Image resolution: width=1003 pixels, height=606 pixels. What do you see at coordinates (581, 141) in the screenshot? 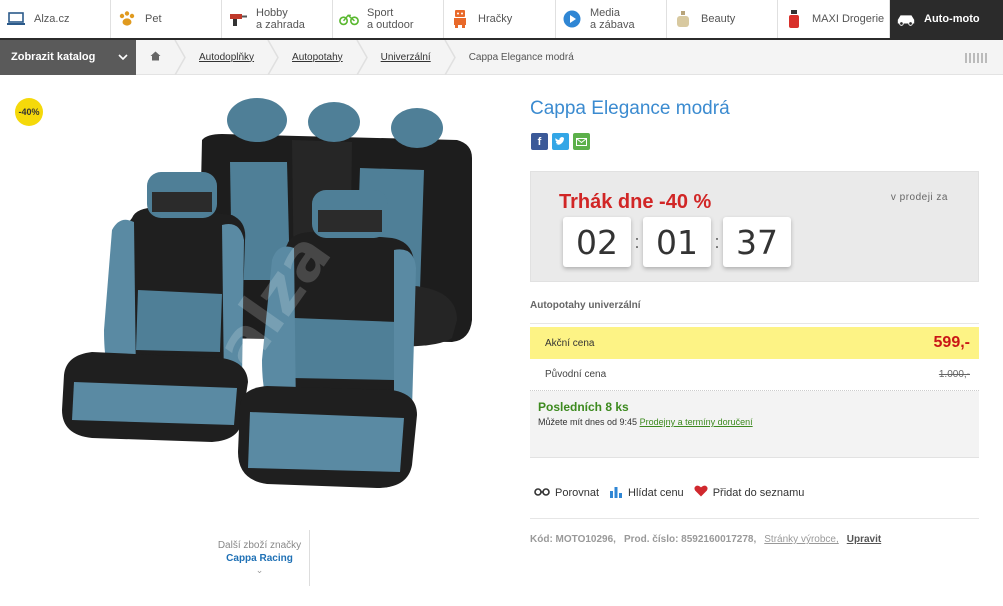
I see `email-icon` at bounding box center [581, 141].